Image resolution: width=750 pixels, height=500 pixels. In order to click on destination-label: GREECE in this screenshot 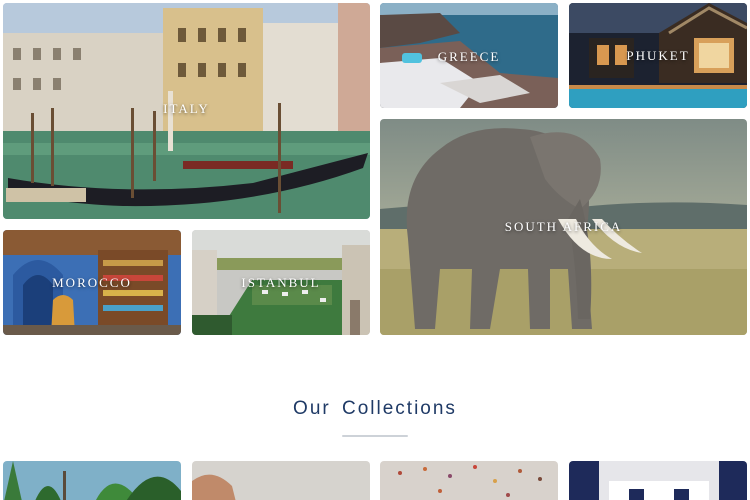, I will do `click(469, 56)`.